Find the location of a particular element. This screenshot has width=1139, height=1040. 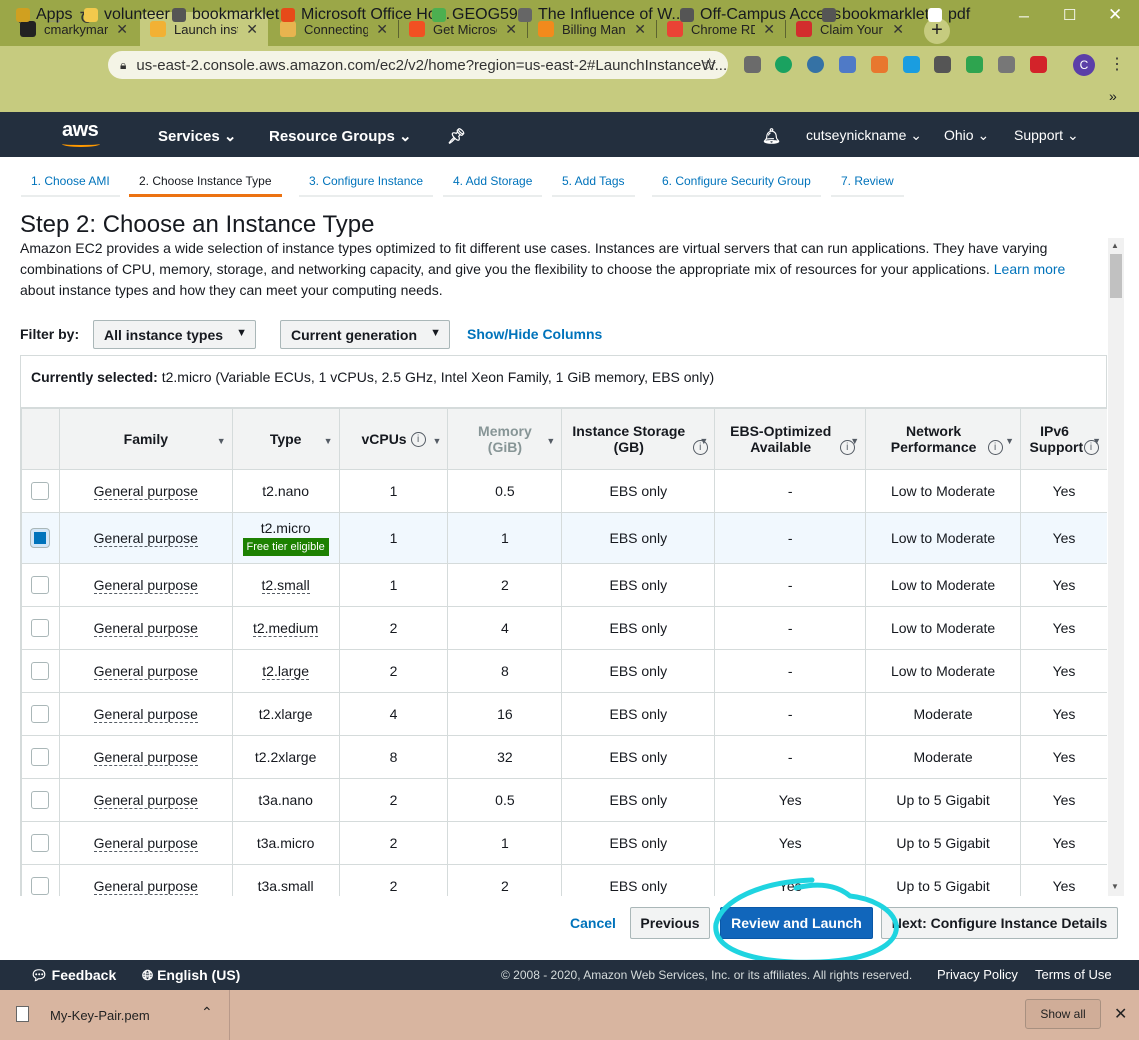

column-header-vcpus: vCPUs i ▼ is located at coordinates (393, 439).